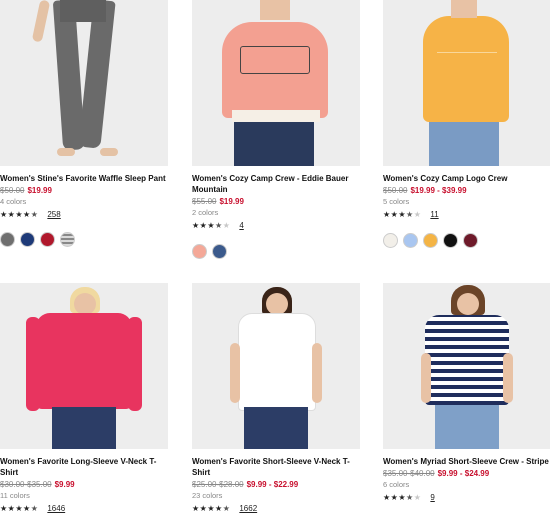 This screenshot has height=514, width=550. Describe the element at coordinates (15, 495) in the screenshot. I see `color-count: 11 colors` at that location.